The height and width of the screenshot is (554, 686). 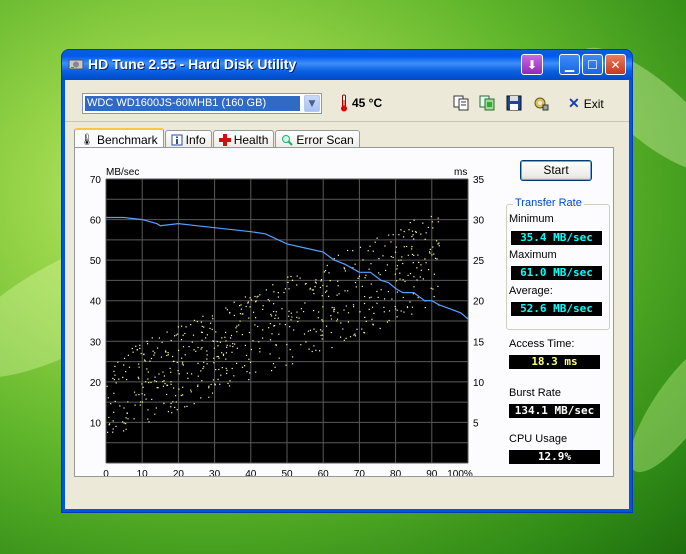 I want to click on window-title: HD Tune 2.55 - Hard Disk Utility, so click(x=192, y=64).